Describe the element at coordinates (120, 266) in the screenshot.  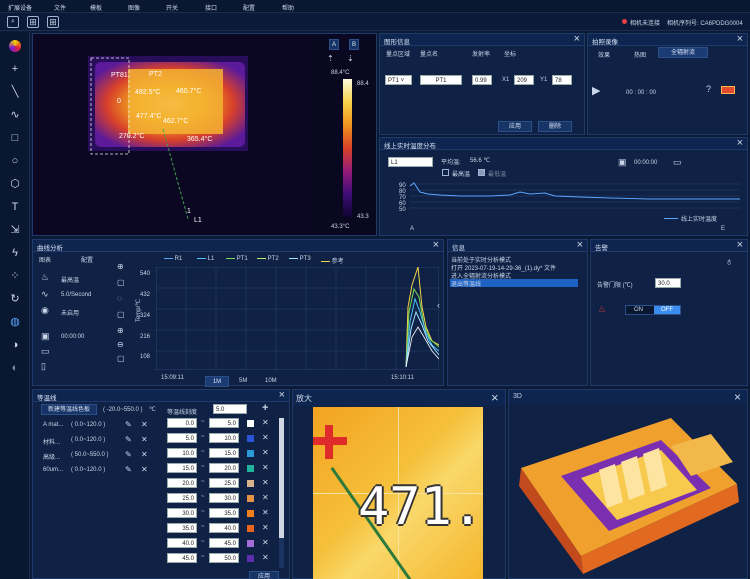
I see `add-curve-icon: ⊕` at that location.